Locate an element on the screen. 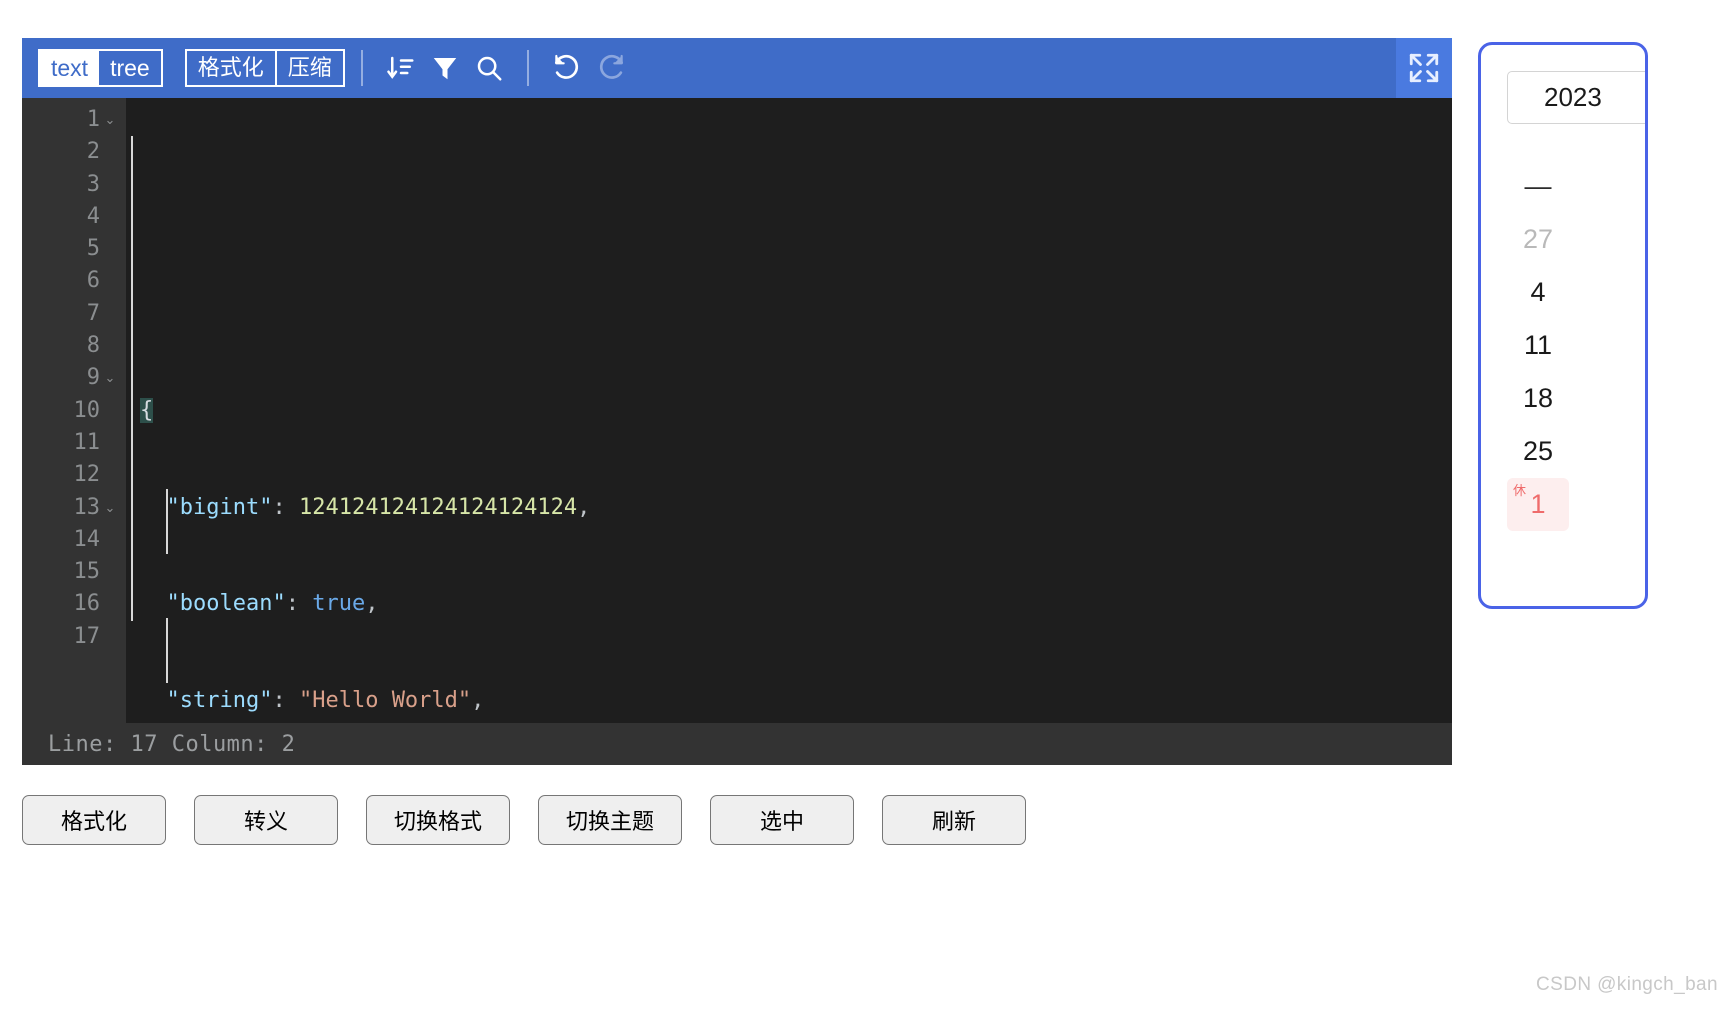 The height and width of the screenshot is (1010, 1732). year-value: 2023 is located at coordinates (1573, 97).